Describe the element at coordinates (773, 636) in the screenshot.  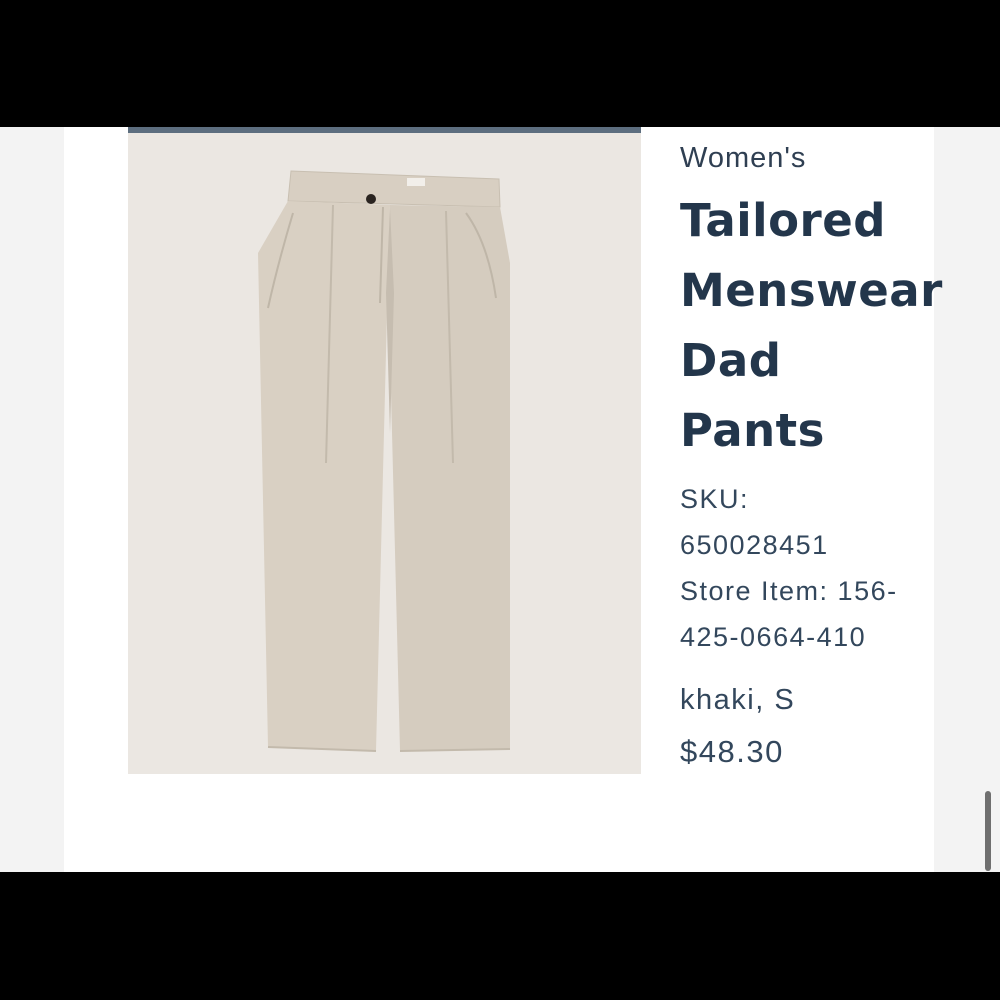
I see `store-item-line: 425-0664-410` at that location.